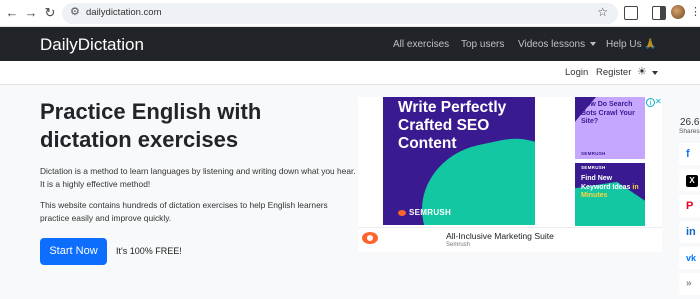  Describe the element at coordinates (659, 13) in the screenshot. I see `side-panel-icon` at that location.